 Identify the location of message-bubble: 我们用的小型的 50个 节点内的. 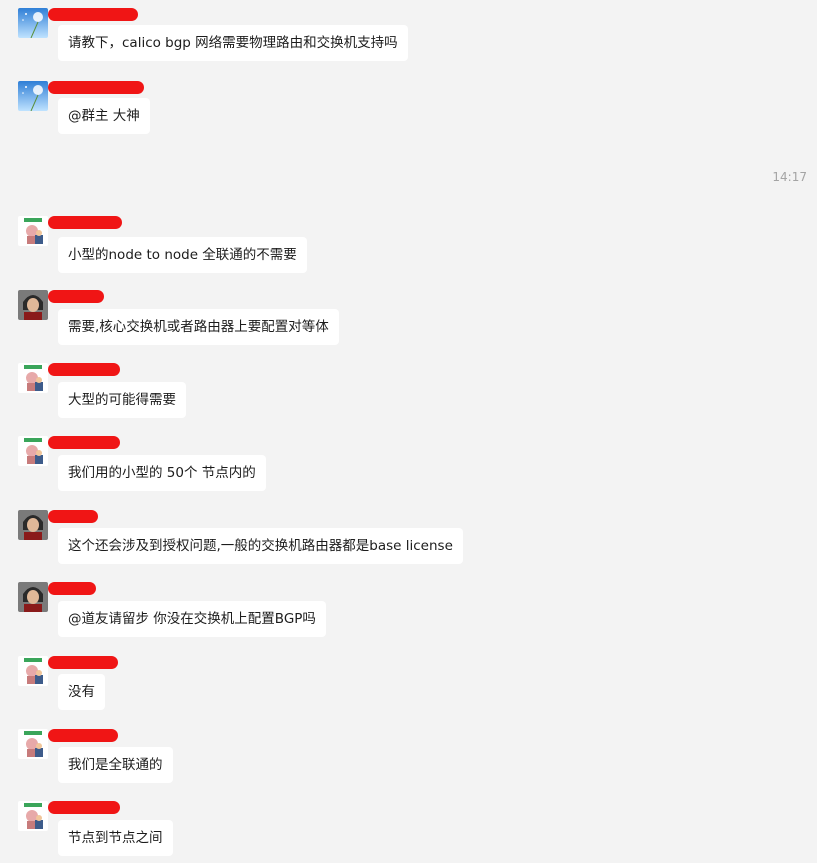
(162, 473).